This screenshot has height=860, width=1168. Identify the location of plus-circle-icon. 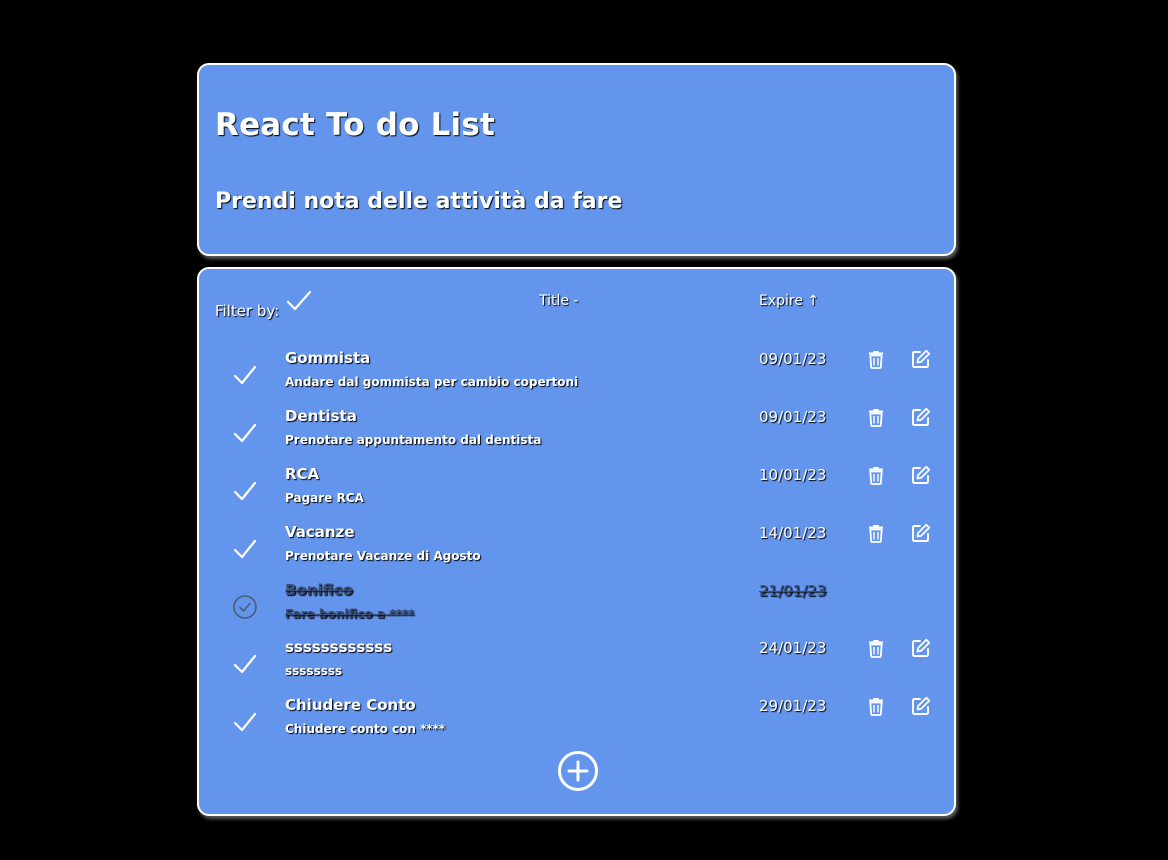
(578, 771).